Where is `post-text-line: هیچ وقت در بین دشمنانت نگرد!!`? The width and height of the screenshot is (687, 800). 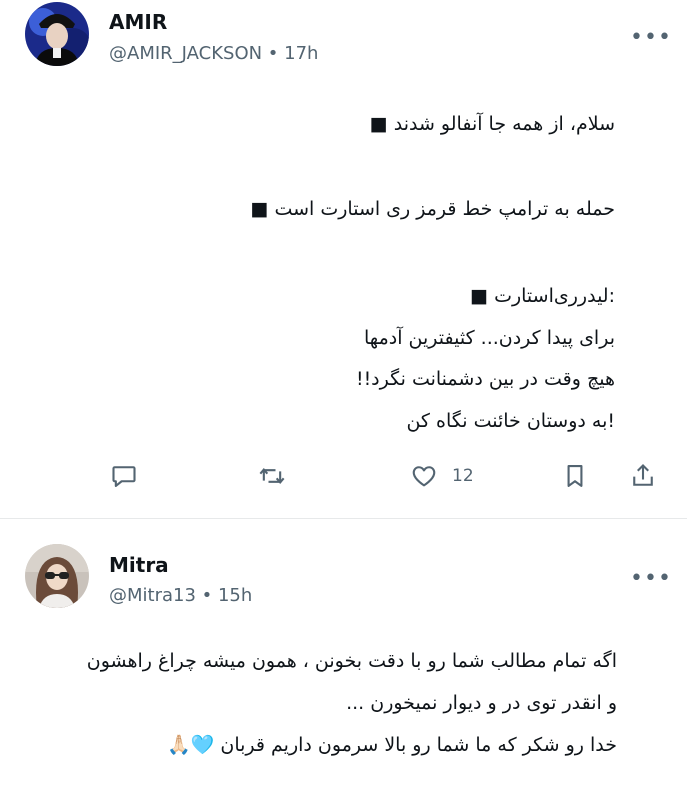
post-text-line: هیچ وقت در بین دشمنانت نگرد!! is located at coordinates (485, 379).